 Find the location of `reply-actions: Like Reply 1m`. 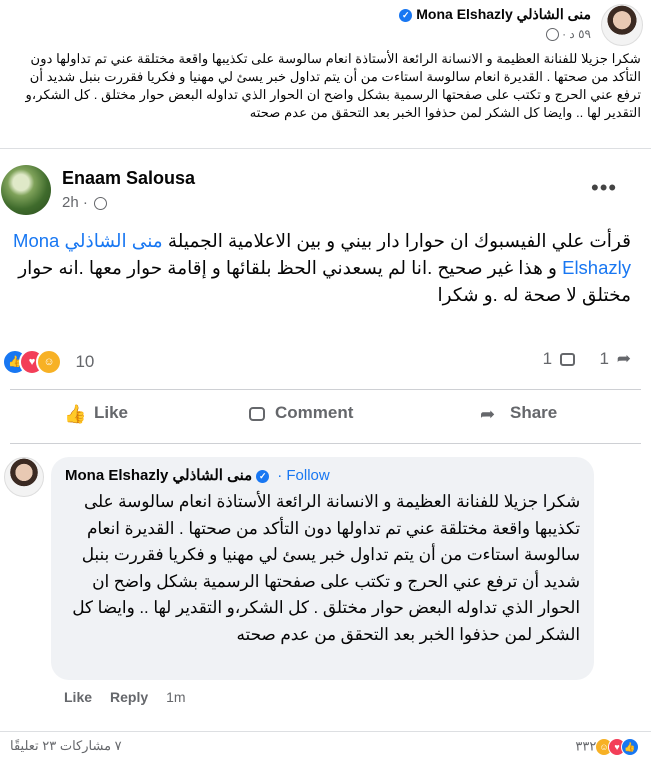

reply-actions: Like Reply 1m is located at coordinates (134, 697).